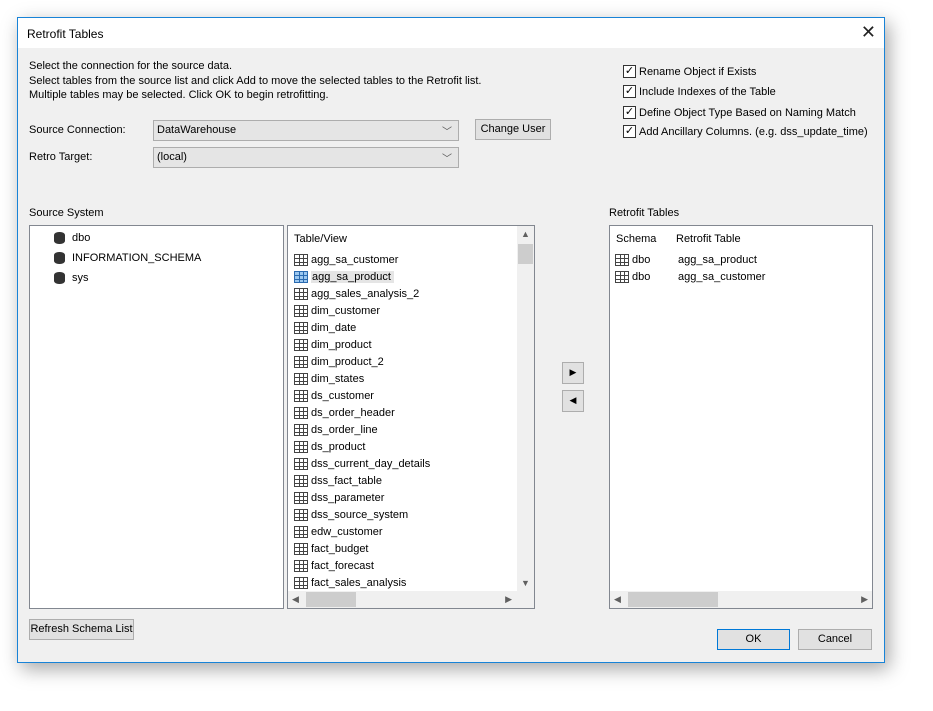  Describe the element at coordinates (513, 129) in the screenshot. I see `change-user-button: Change User` at that location.